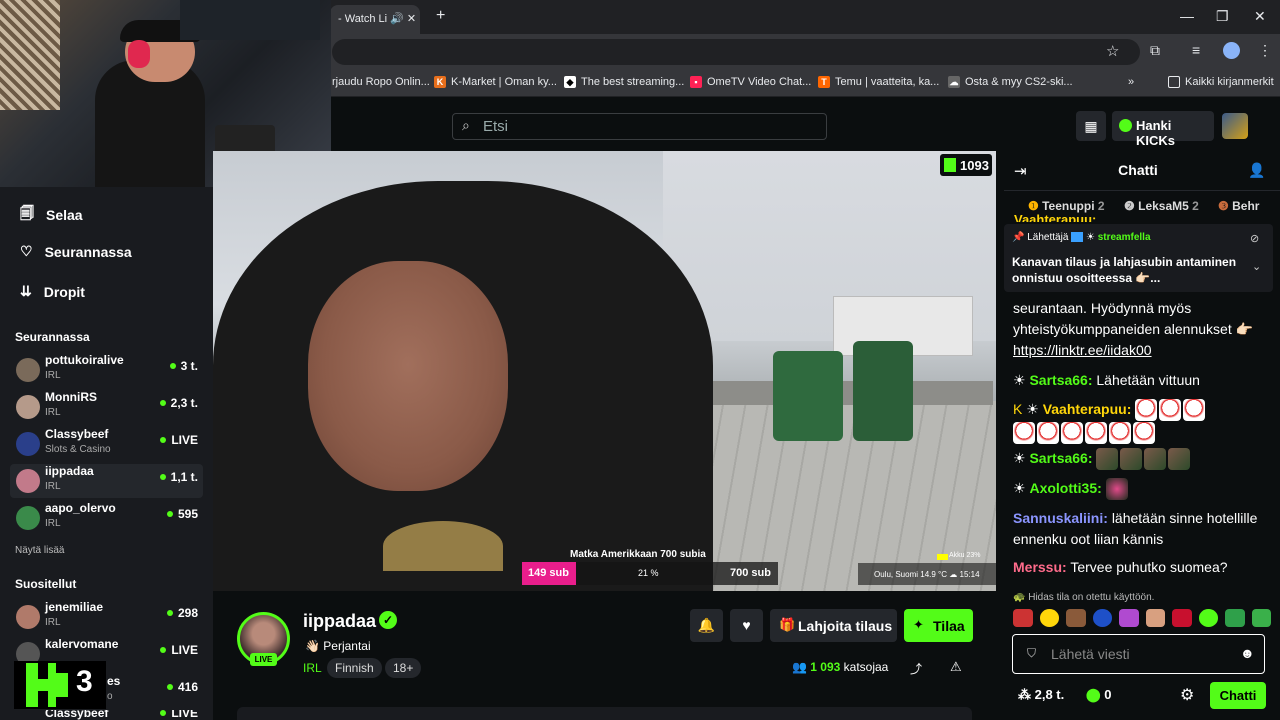  I want to click on maximize-icon: ❐, so click(1222, 16).